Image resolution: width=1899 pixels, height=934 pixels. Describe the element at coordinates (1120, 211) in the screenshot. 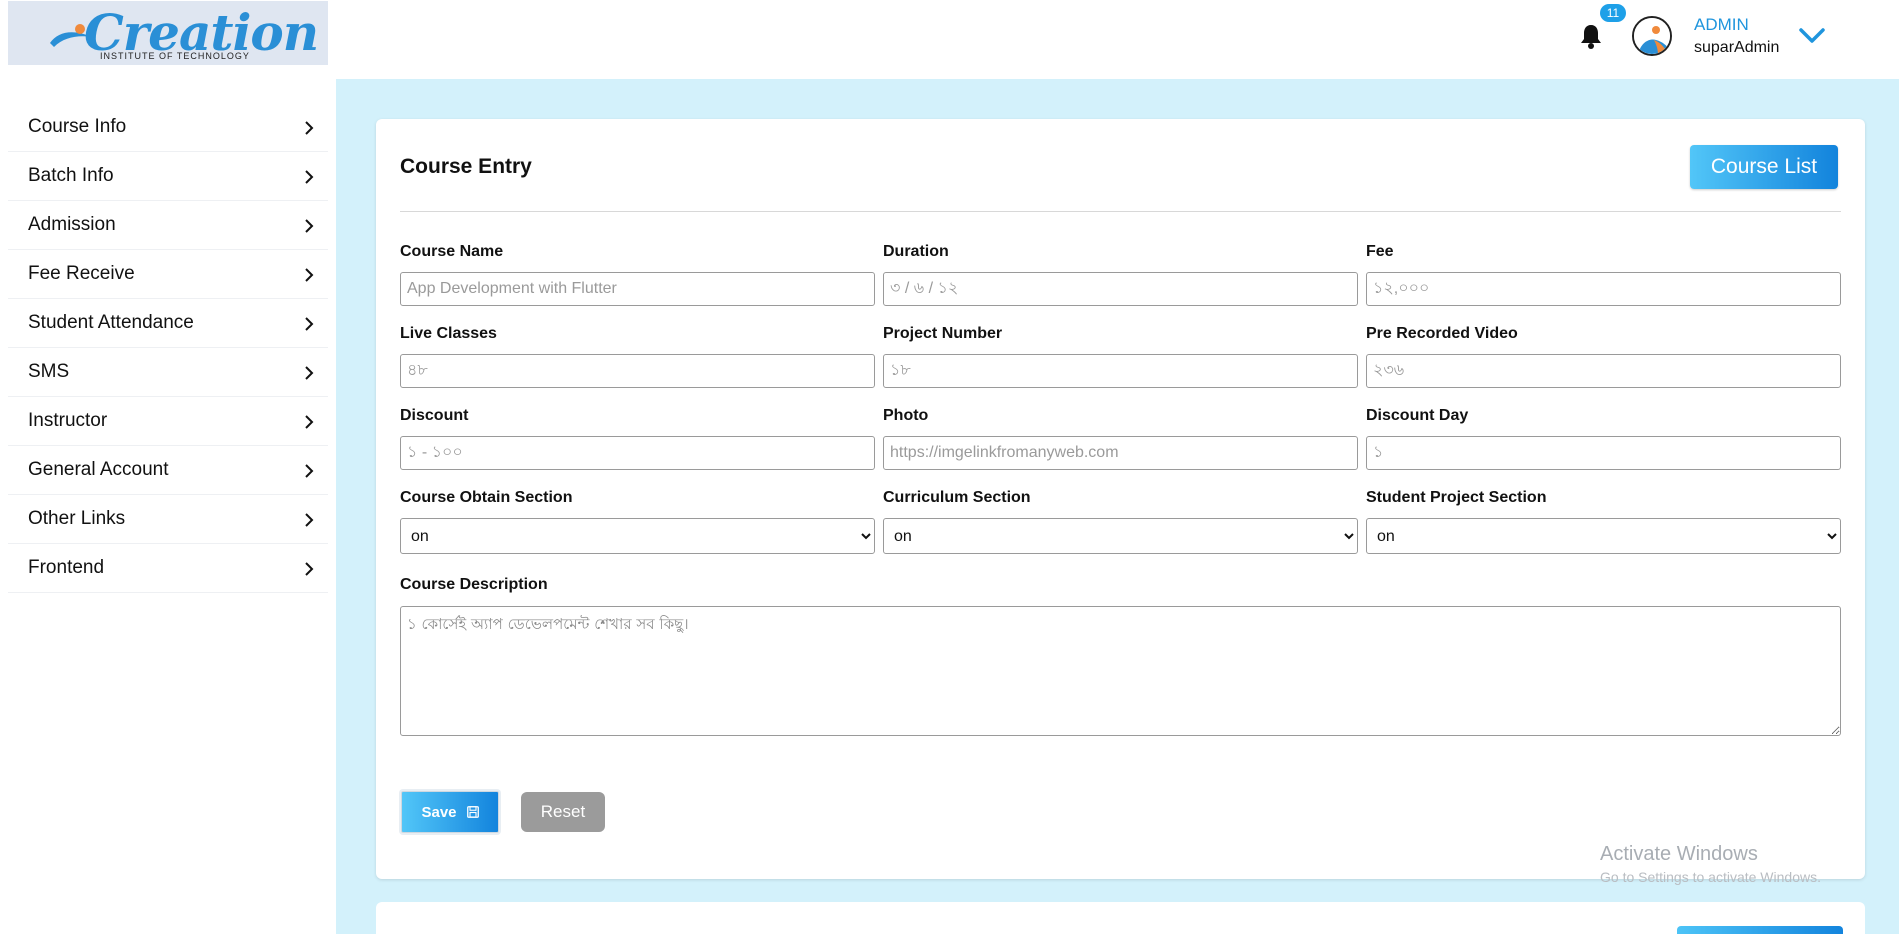

I see `title-divider` at that location.